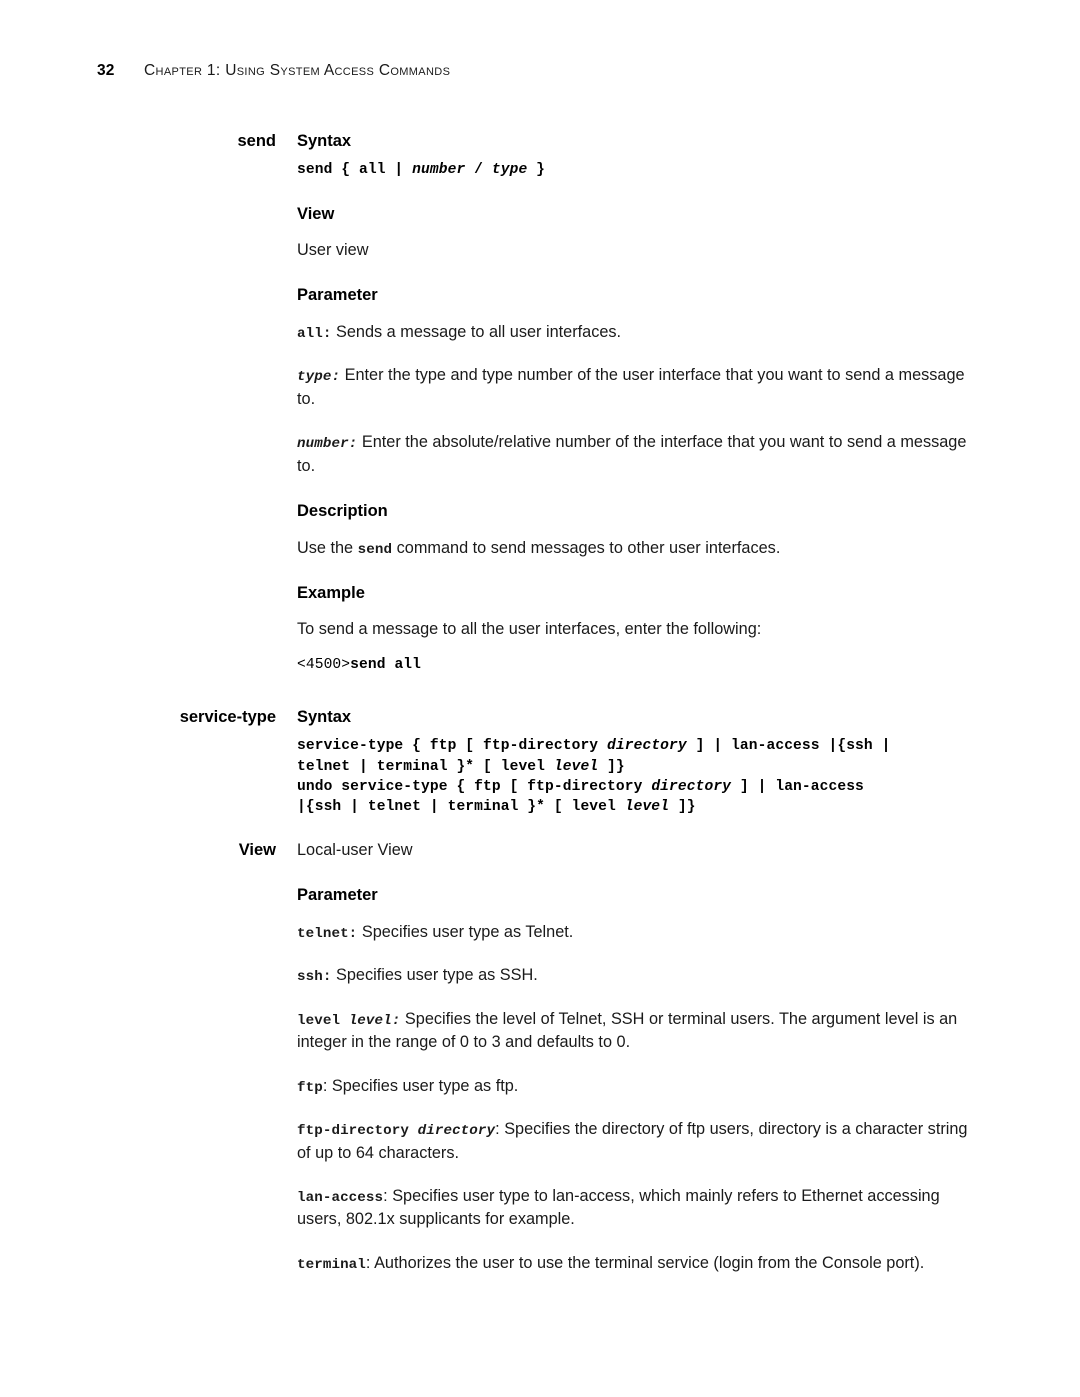 The image size is (1080, 1397). Describe the element at coordinates (333, 249) in the screenshot. I see `view-text-send: User view` at that location.